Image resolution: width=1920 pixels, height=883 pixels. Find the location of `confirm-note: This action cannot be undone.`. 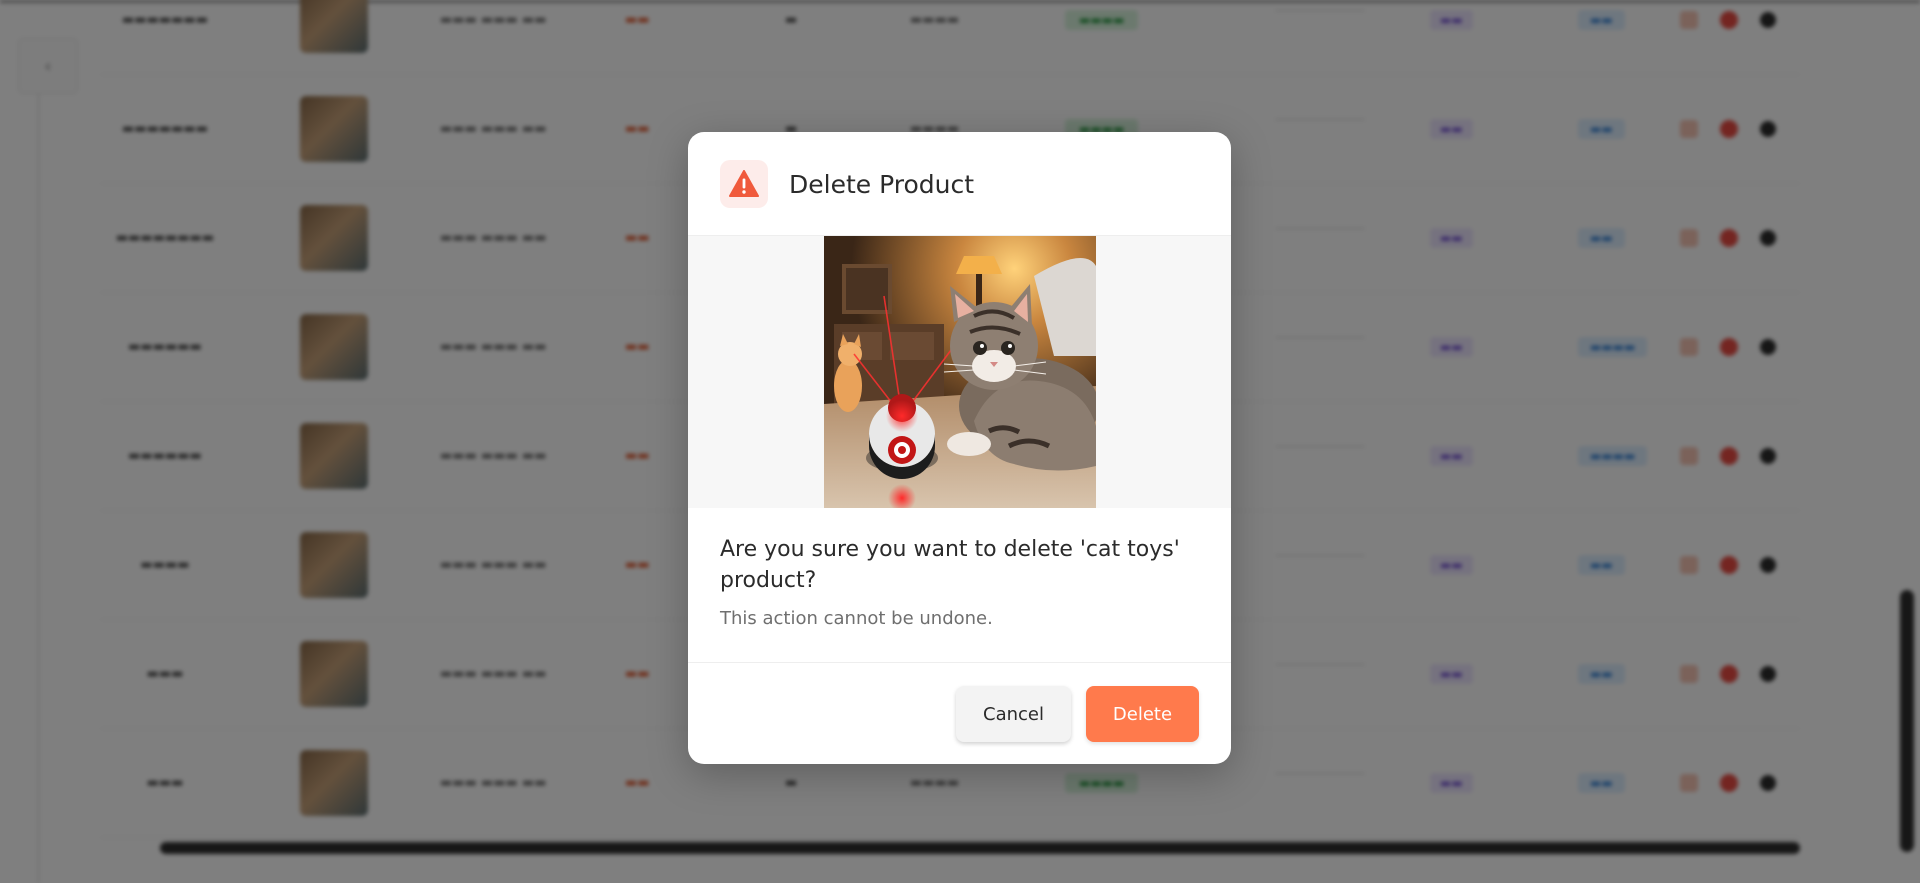

confirm-note: This action cannot be undone. is located at coordinates (856, 618).